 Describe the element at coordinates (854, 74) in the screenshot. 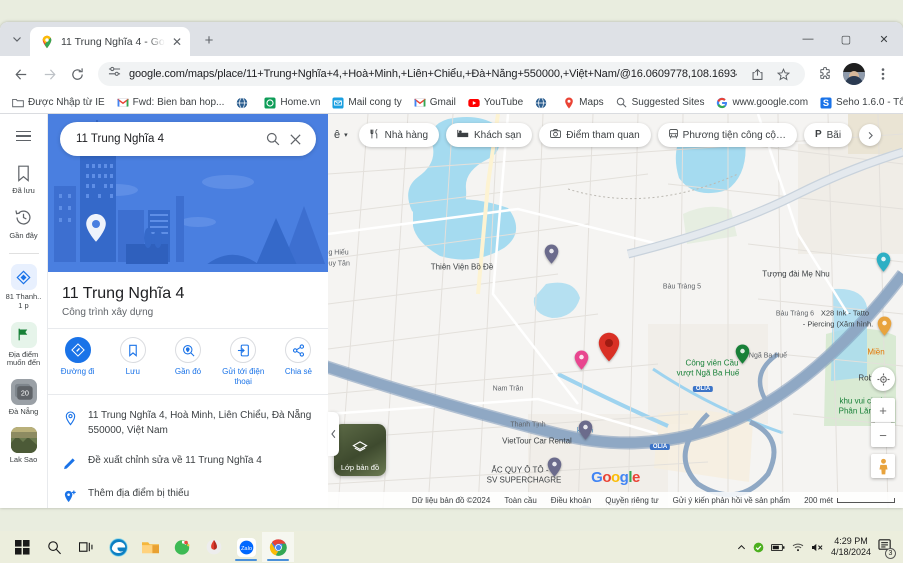

I see `avatar` at that location.